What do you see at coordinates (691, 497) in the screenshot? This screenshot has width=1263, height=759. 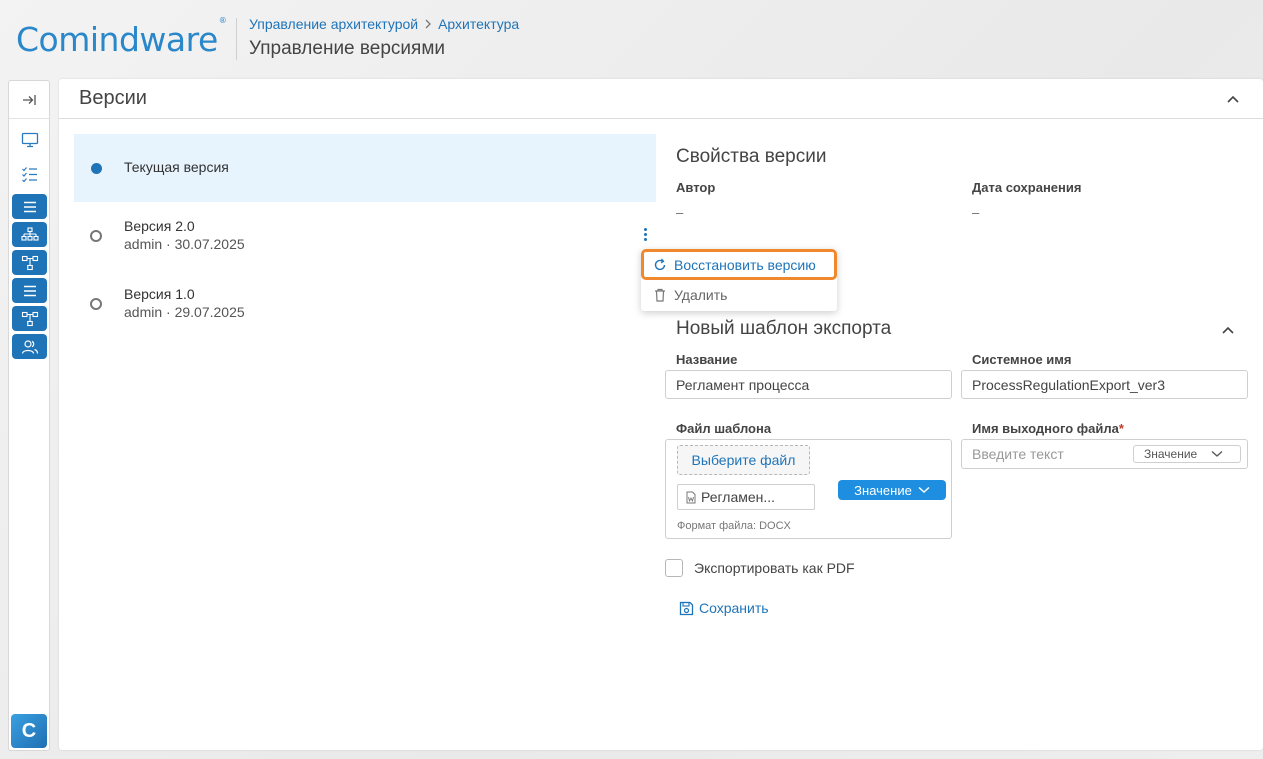 I see `word-file-icon` at bounding box center [691, 497].